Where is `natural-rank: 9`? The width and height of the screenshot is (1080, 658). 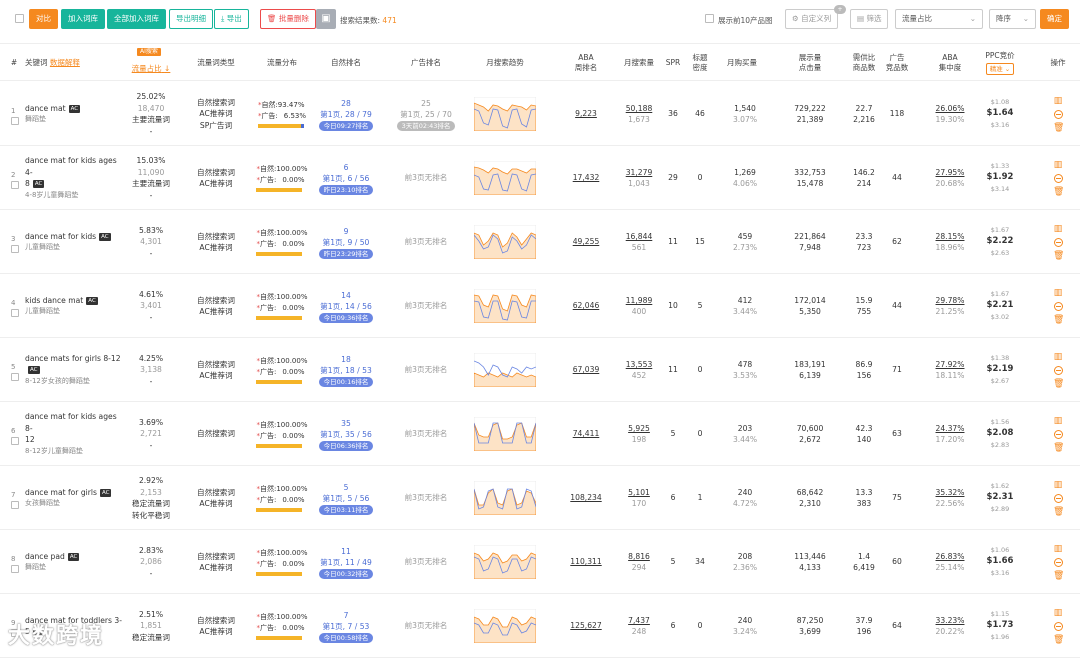 natural-rank: 9 is located at coordinates (346, 232).